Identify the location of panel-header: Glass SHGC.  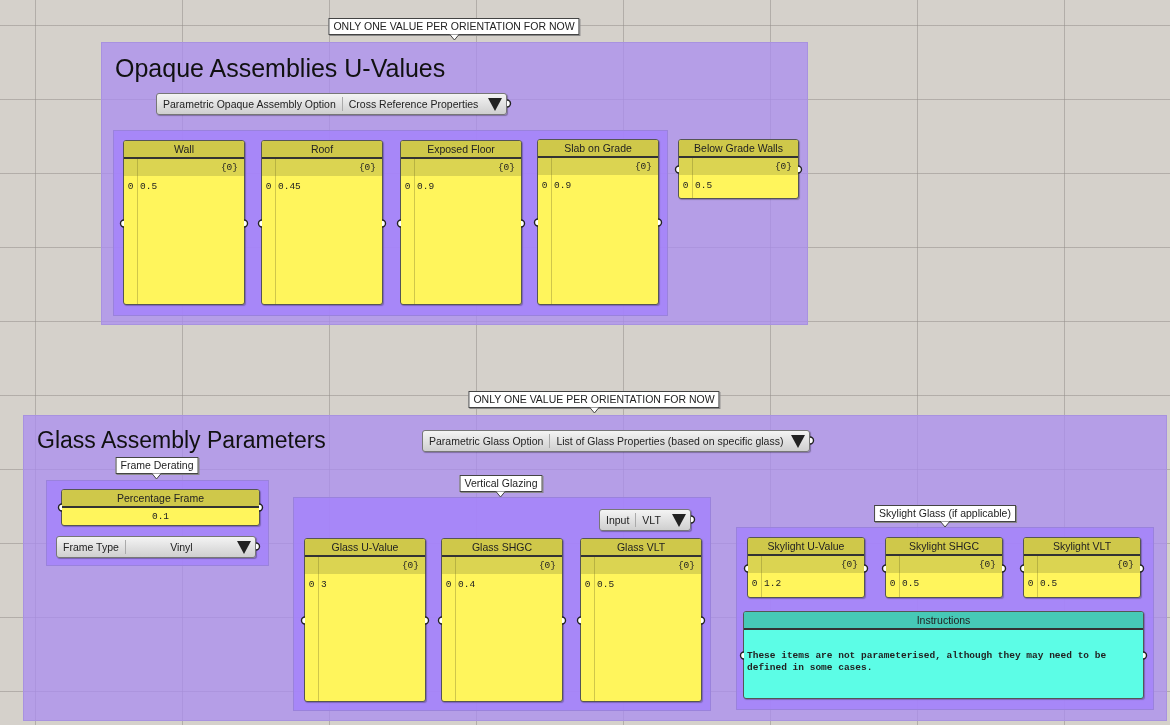
(502, 548).